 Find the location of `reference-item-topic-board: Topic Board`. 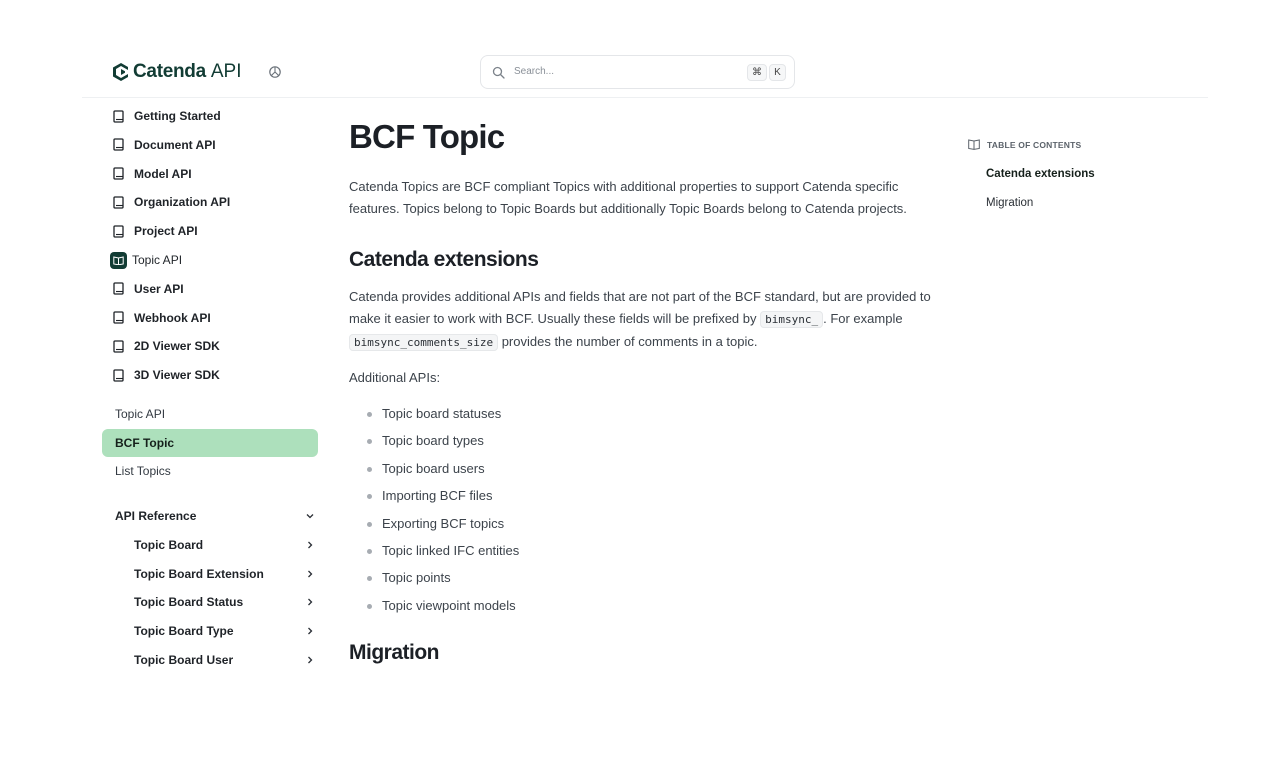

reference-item-topic-board: Topic Board is located at coordinates (224, 545).